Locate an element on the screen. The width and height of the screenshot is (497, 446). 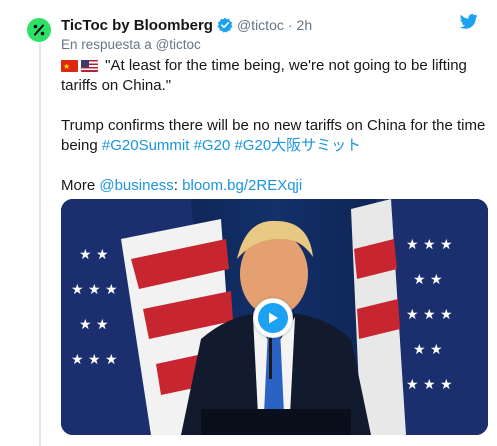
reply-handle-link: @tictoc is located at coordinates (178, 44).